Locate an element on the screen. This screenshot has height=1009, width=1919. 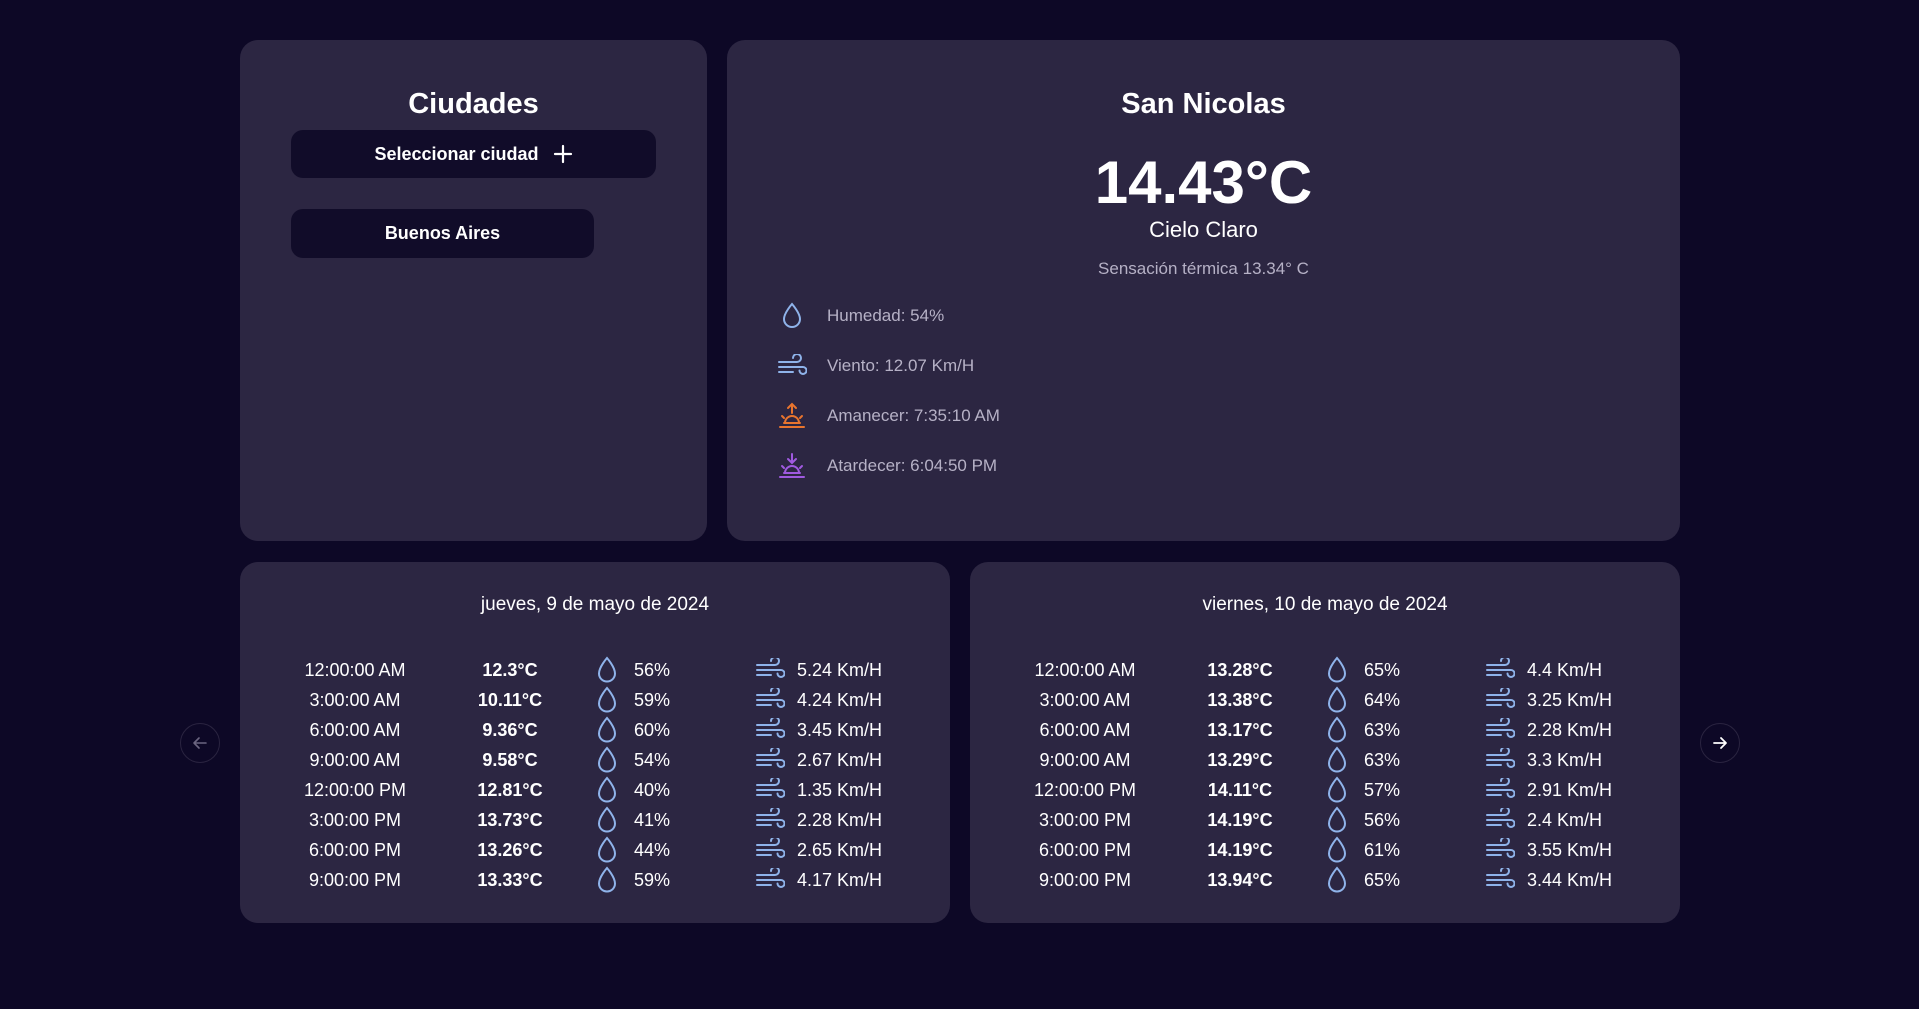
forecast-temp: 13.17°C is located at coordinates (1240, 730).